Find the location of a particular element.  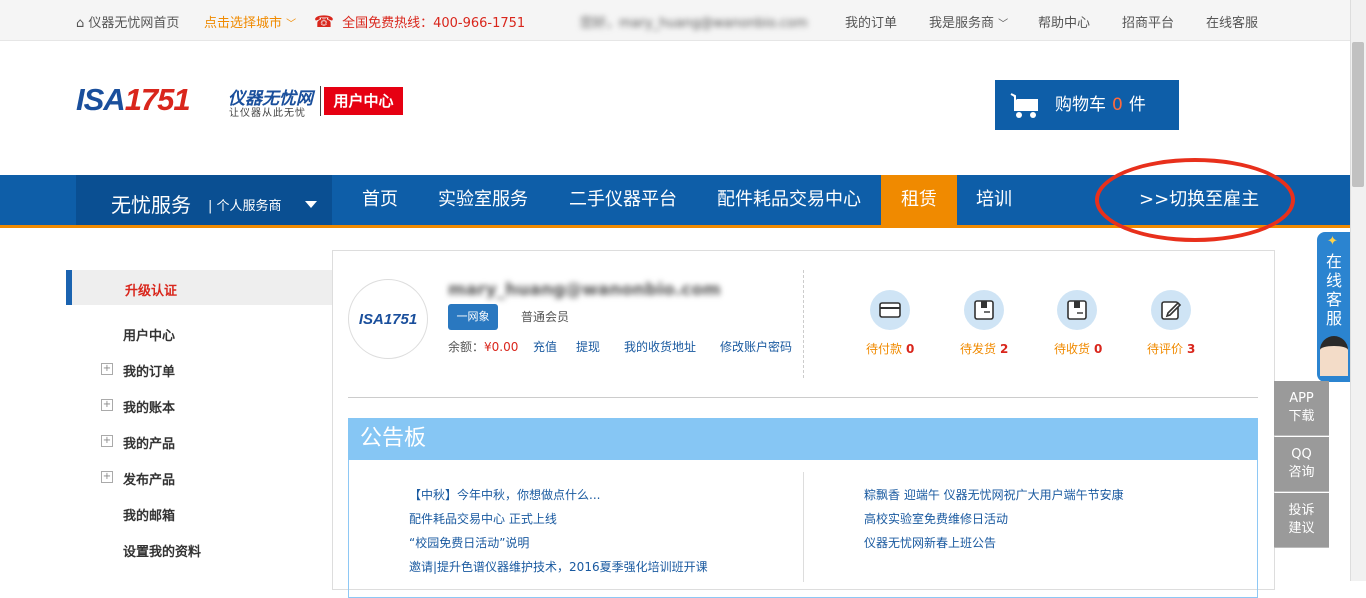

pending-review: 待评价 3 is located at coordinates (1171, 348).